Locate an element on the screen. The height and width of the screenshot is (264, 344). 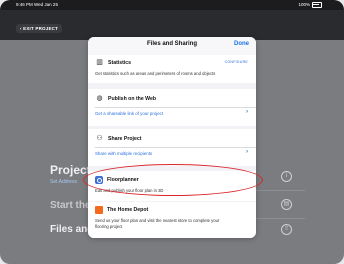
sheet-header: Files and Sharing Done is located at coordinates (172, 46).